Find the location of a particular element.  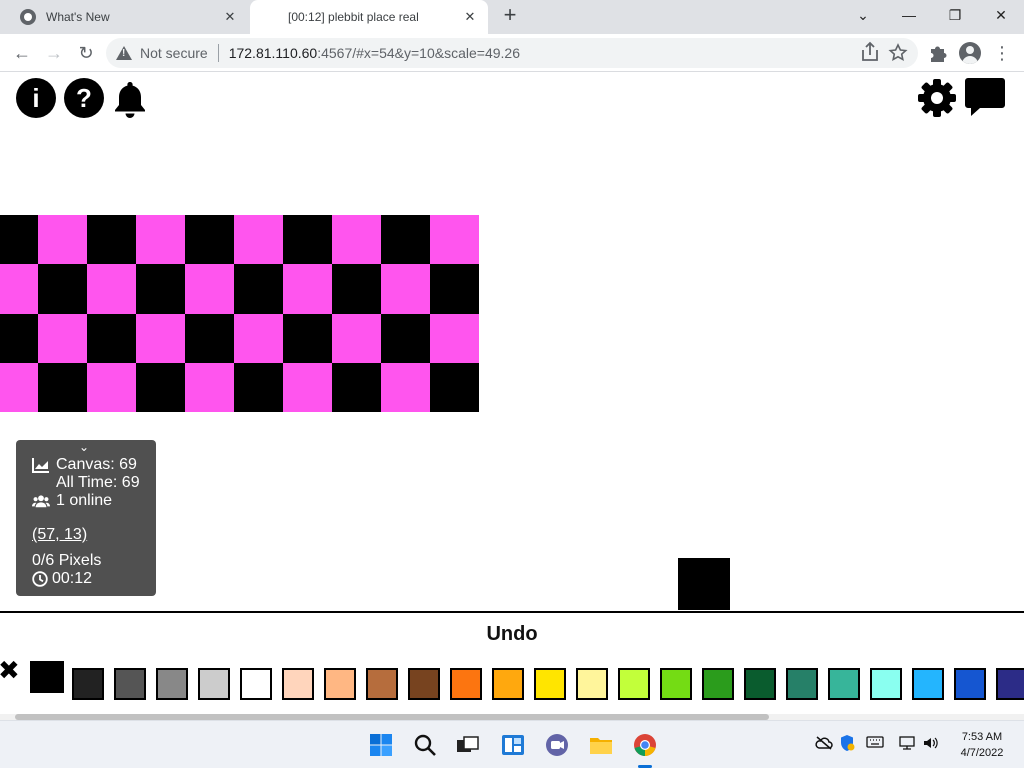

network-icon is located at coordinates (907, 743).